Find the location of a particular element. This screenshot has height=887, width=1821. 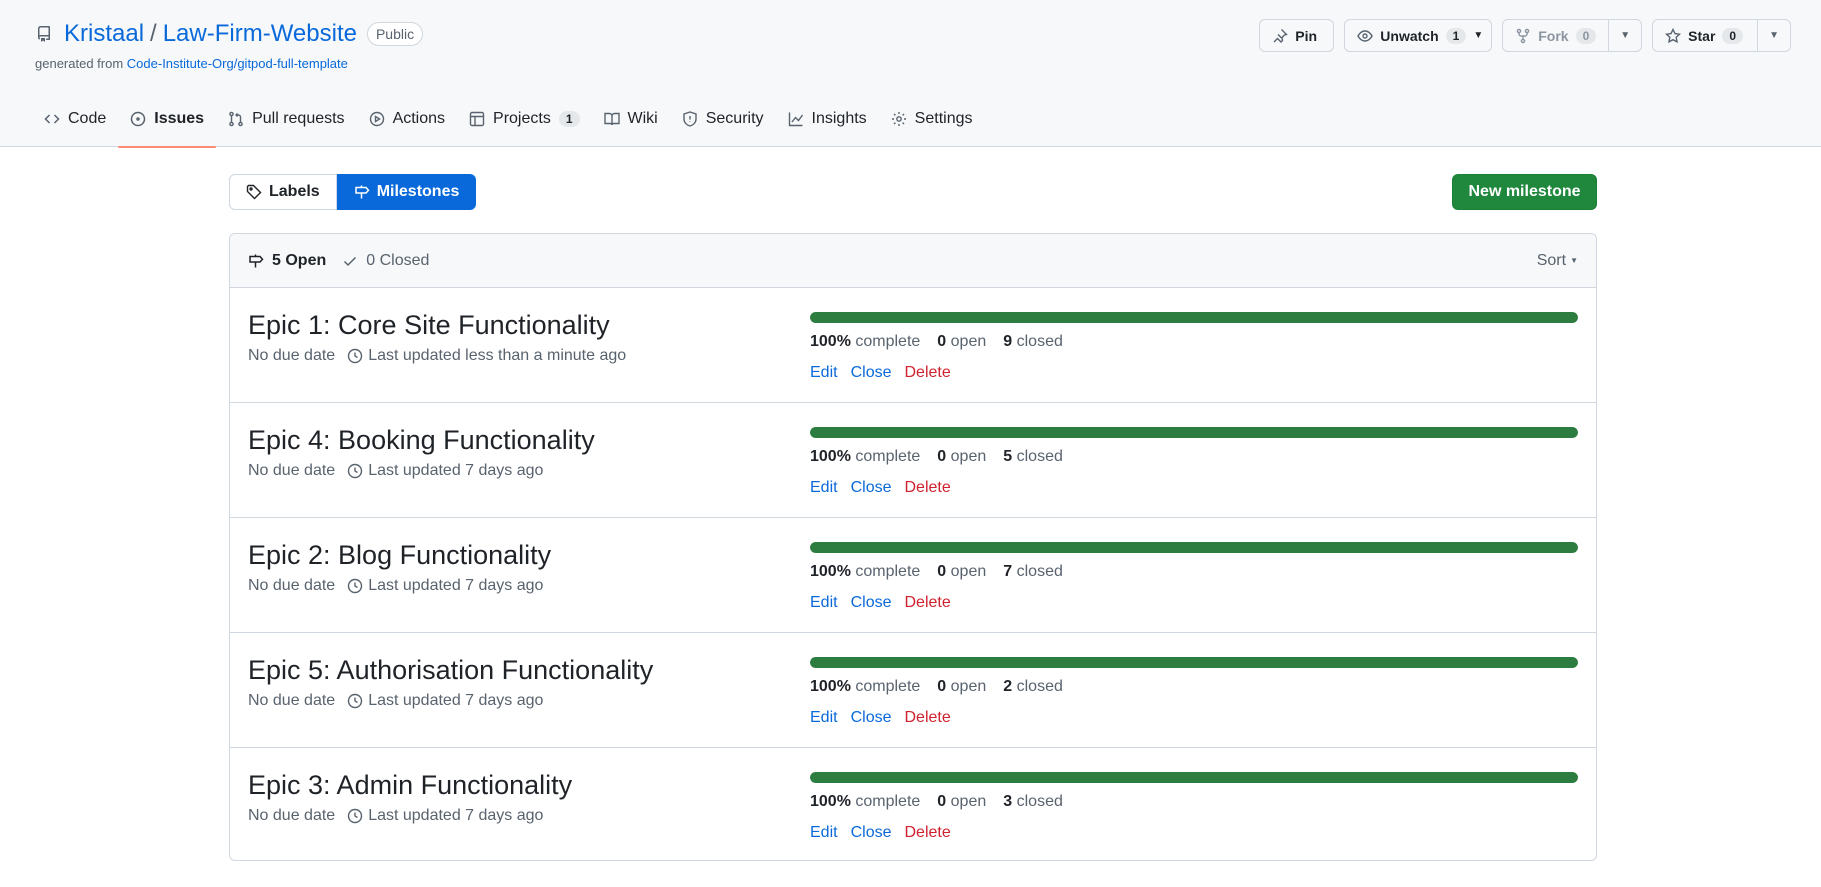

star-button: Star 0 ▼ is located at coordinates (1721, 35).